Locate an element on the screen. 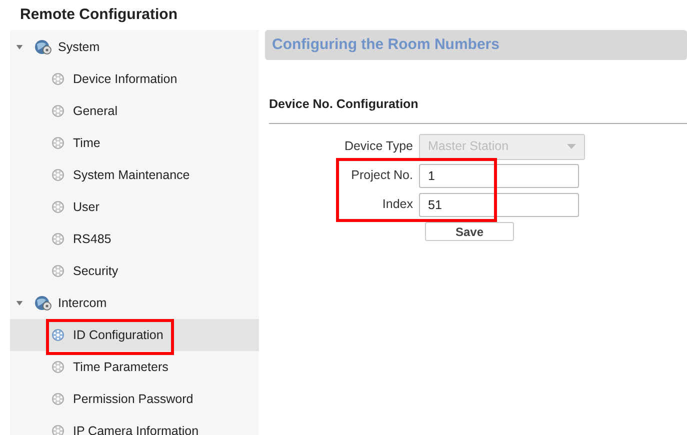 The width and height of the screenshot is (687, 435). section-title: Device No. Configuration is located at coordinates (343, 104).